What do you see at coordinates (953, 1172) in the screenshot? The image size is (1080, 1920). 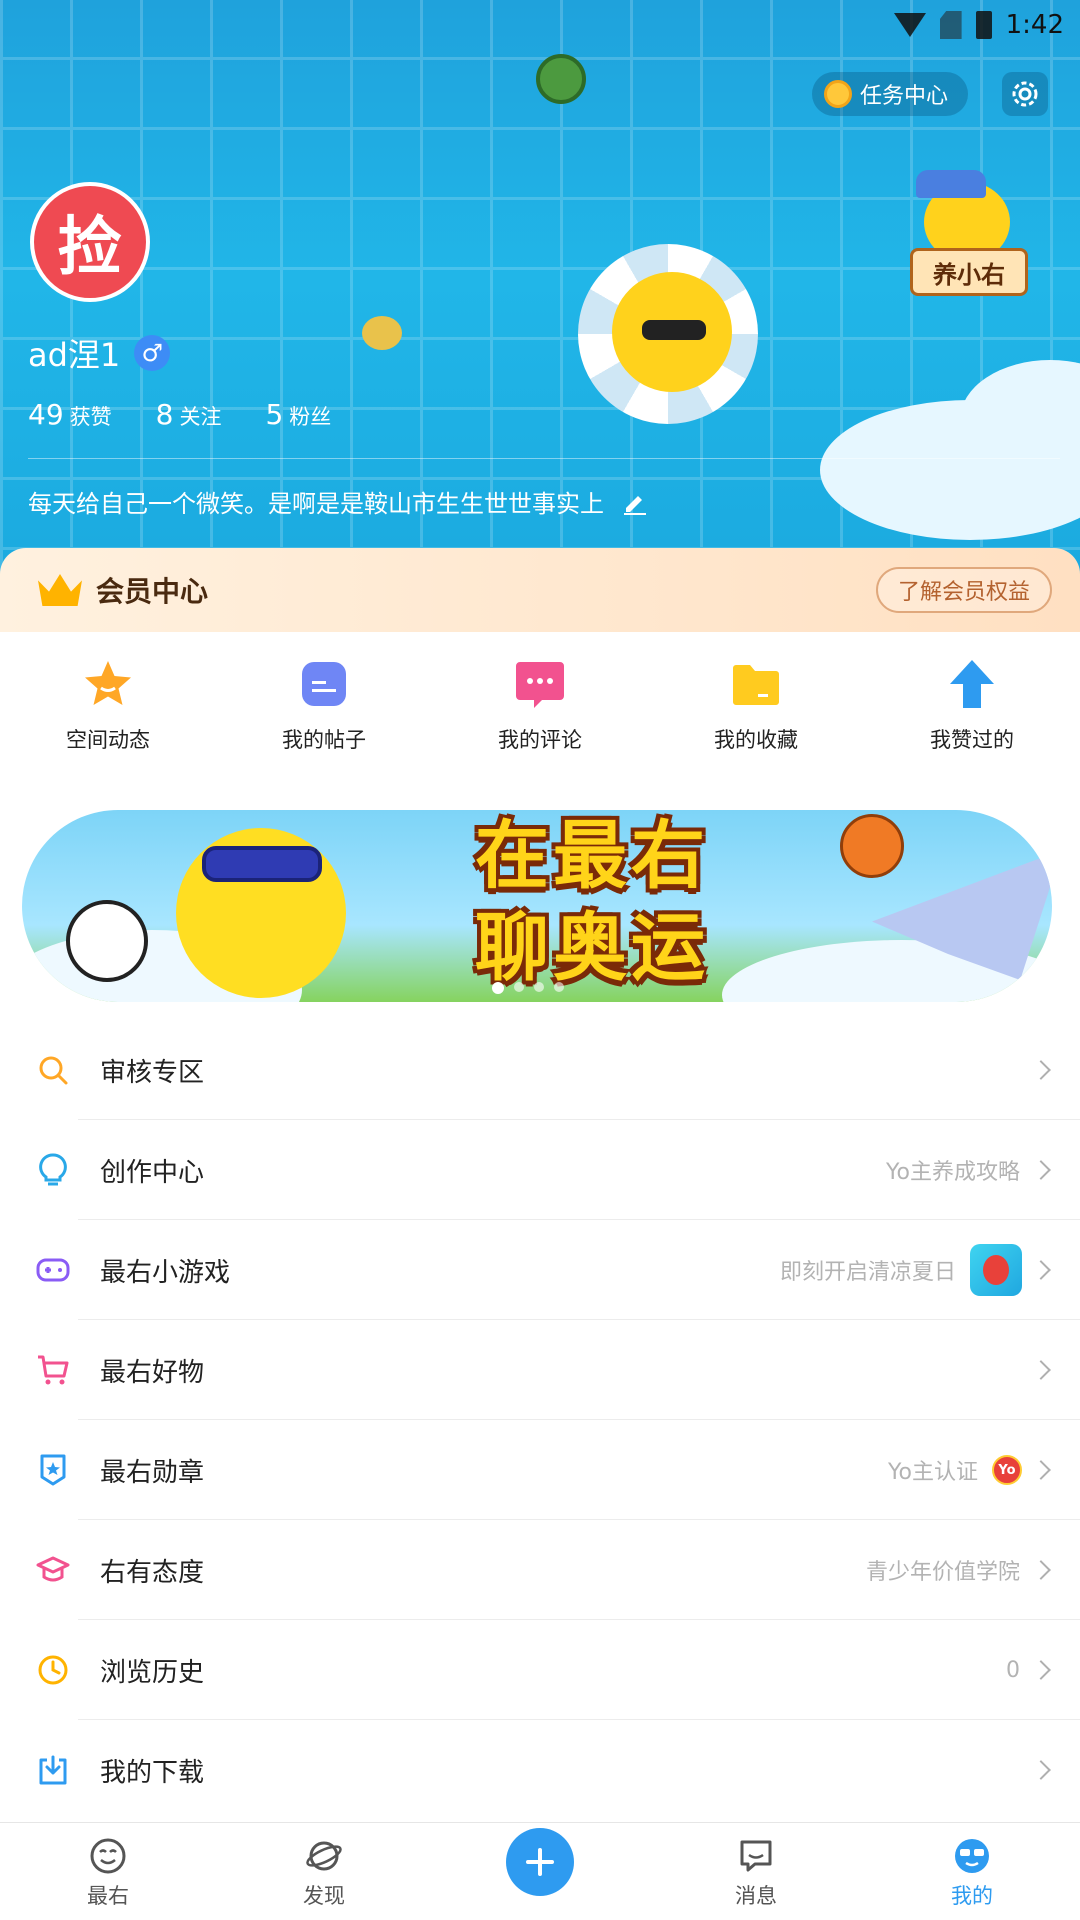 I see `menu-item-hint: Yo主养成攻略` at bounding box center [953, 1172].